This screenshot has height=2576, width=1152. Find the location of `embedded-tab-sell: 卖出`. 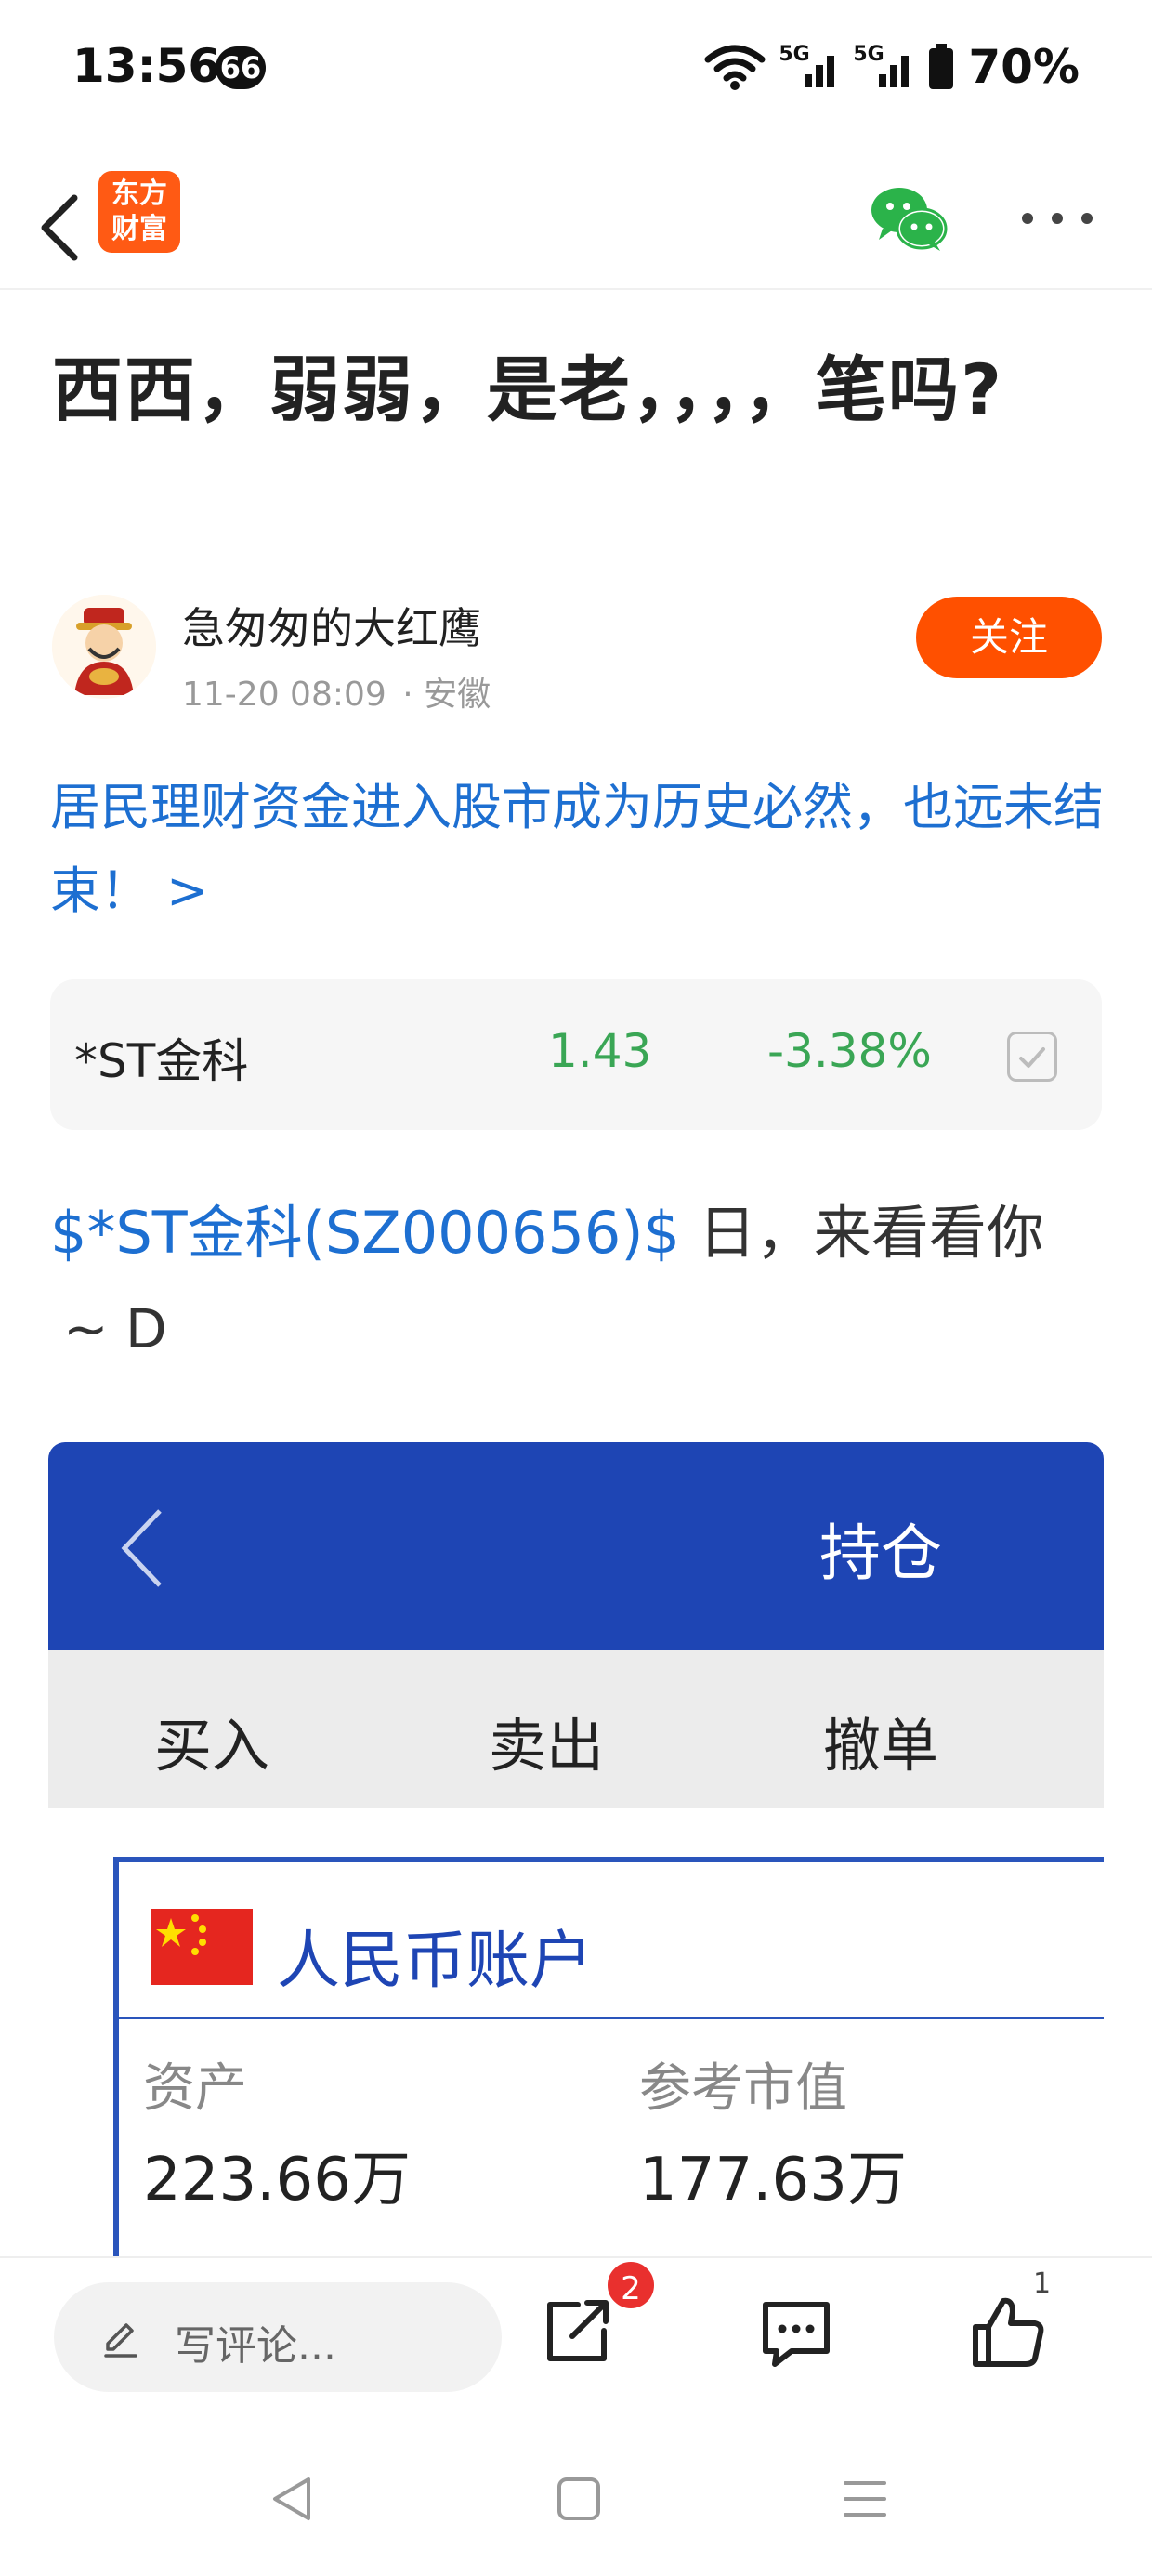

embedded-tab-sell: 卖出 is located at coordinates (547, 1746).